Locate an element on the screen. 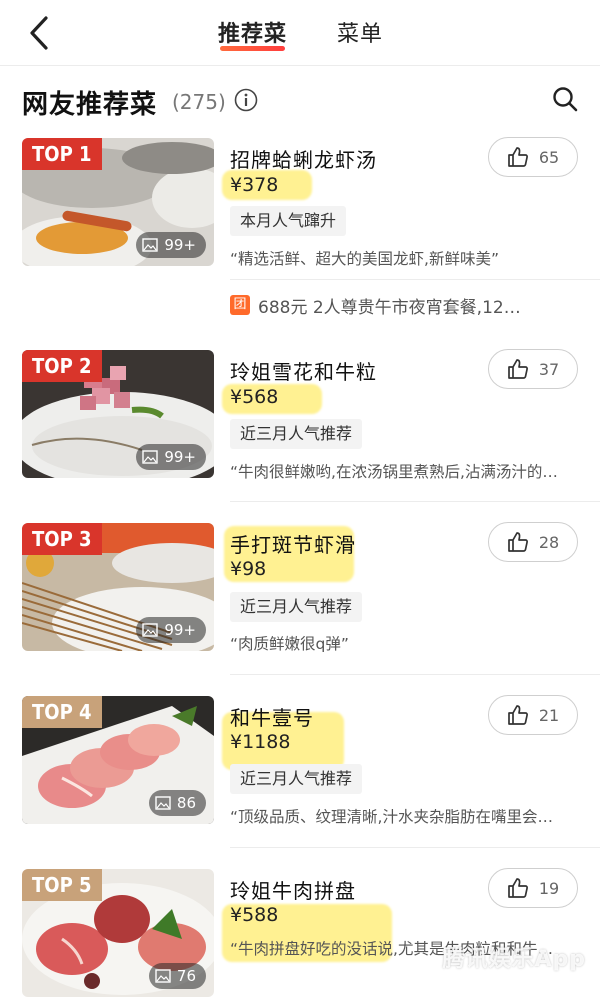 This screenshot has width=600, height=999. section-header: 网友推荐菜 (275) is located at coordinates (302, 101).